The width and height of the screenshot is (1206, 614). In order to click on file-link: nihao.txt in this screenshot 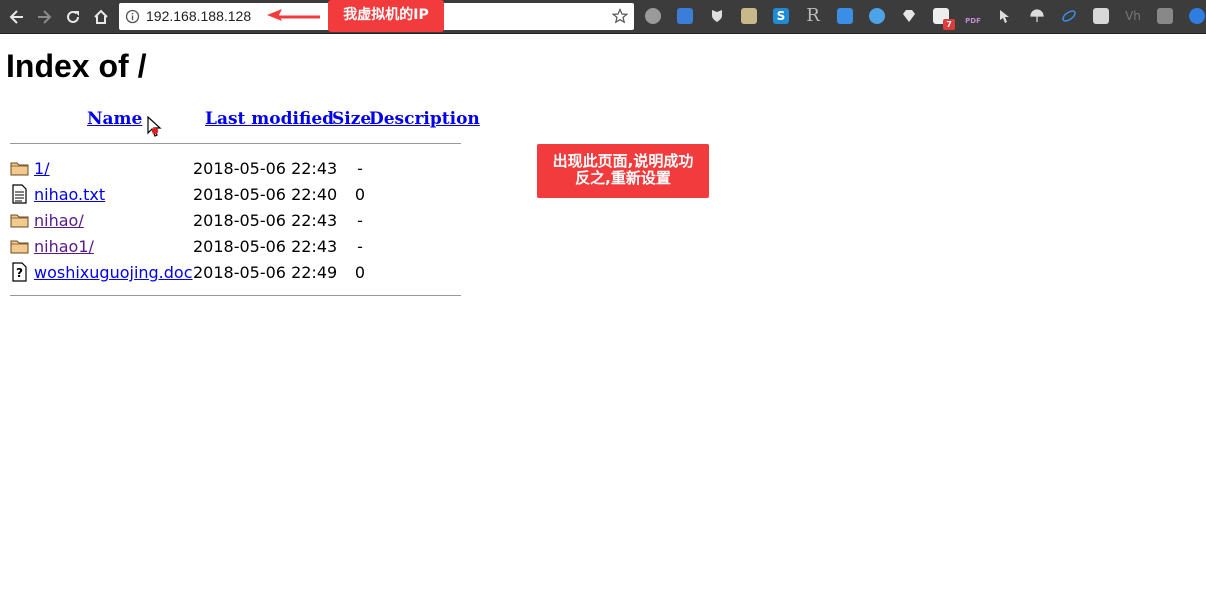, I will do `click(69, 194)`.